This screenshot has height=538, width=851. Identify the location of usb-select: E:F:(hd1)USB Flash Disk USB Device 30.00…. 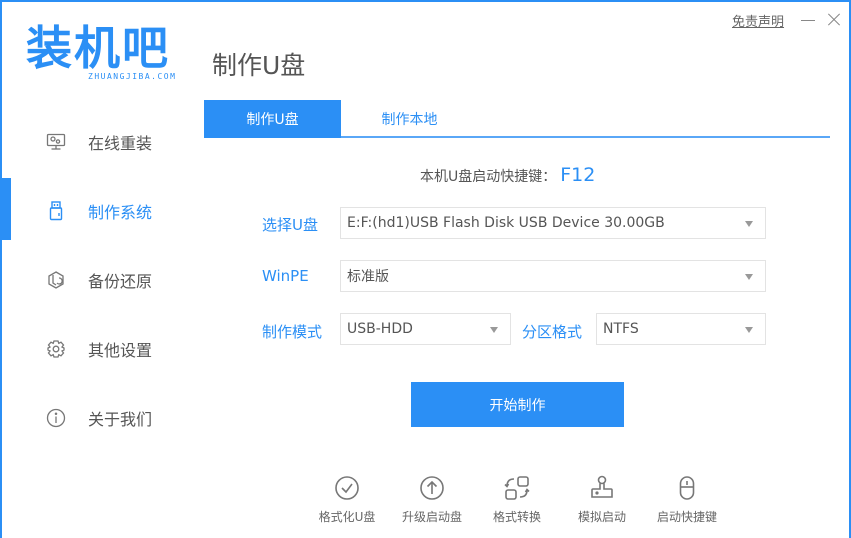
(553, 223).